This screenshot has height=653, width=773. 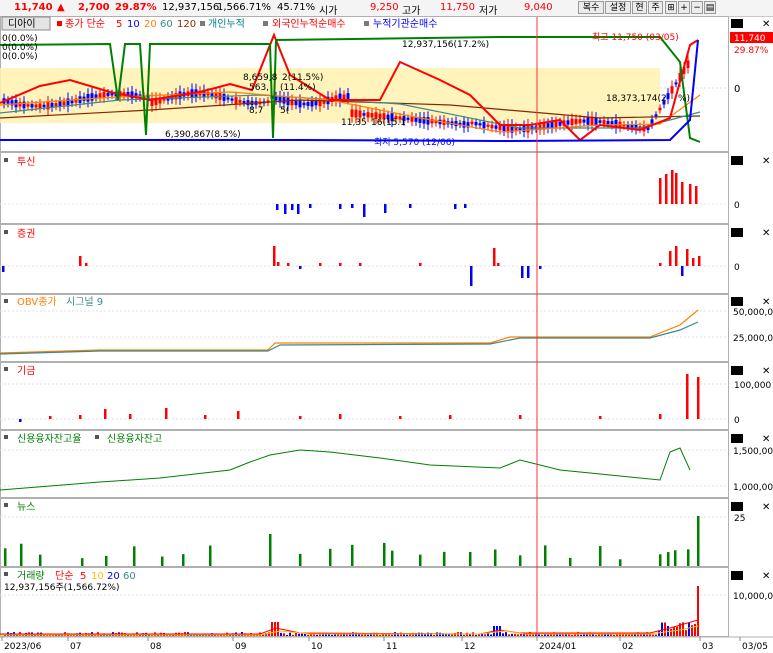 I want to click on chart-tab-label: 디아이, so click(x=22, y=24).